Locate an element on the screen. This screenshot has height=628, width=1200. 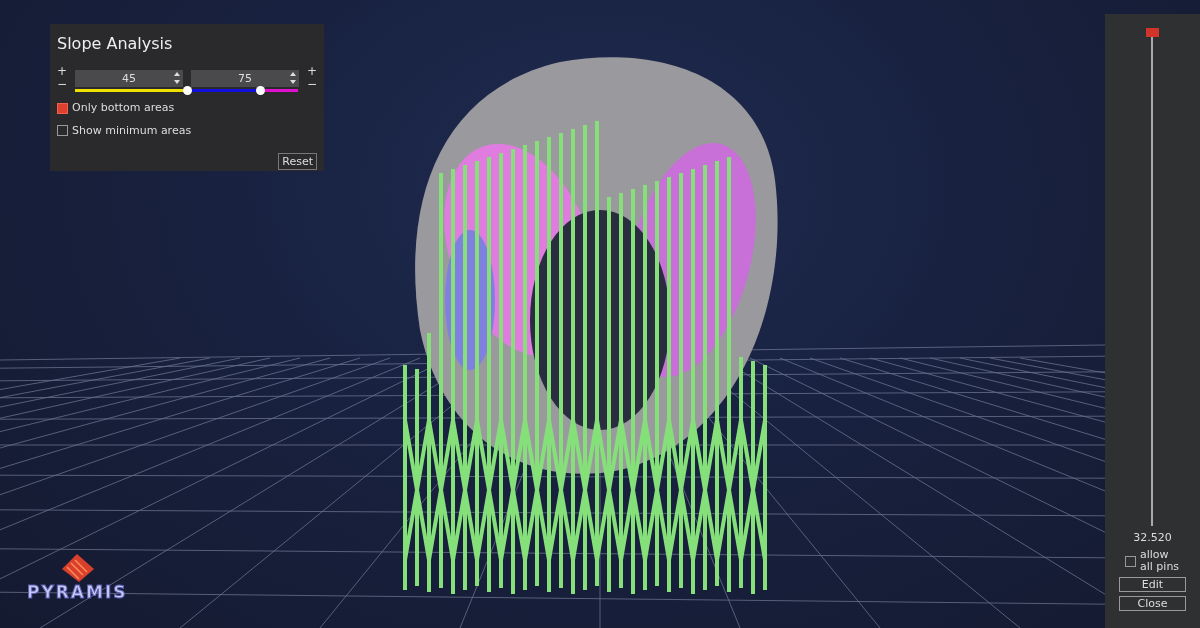
logo-text: PYRAMIS is located at coordinates (77, 592).